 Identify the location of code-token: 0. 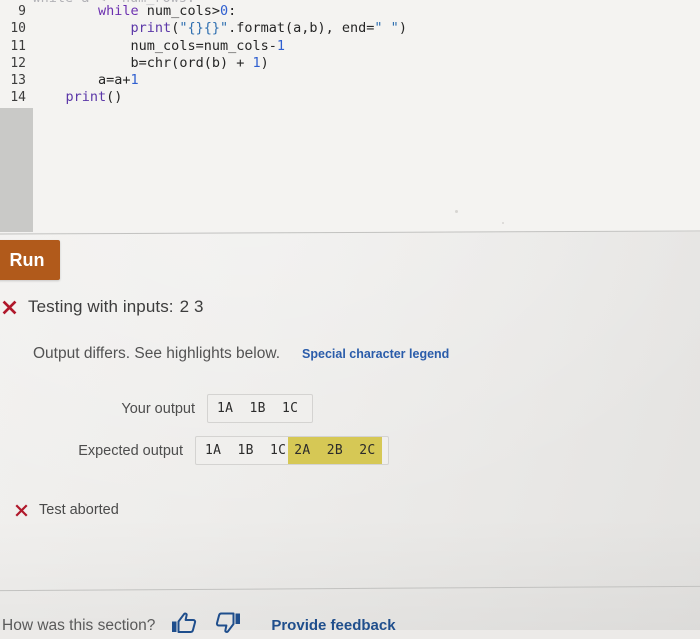
(224, 11).